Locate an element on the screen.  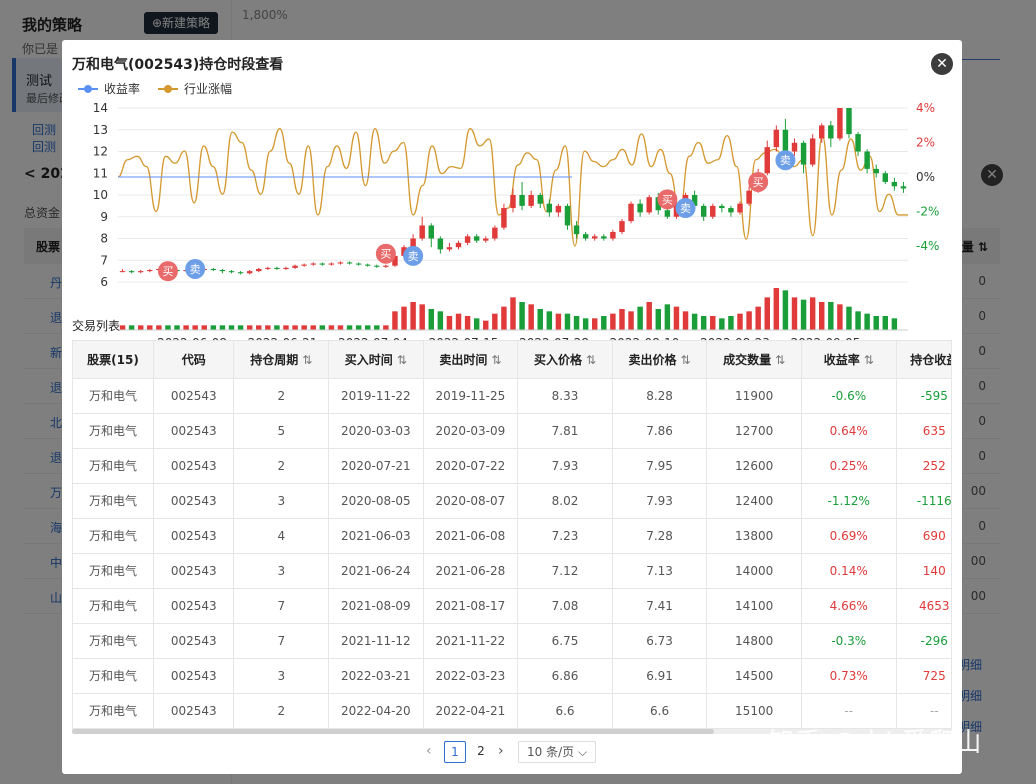
column-header-label: 卖出时间 is located at coordinates (463, 359).